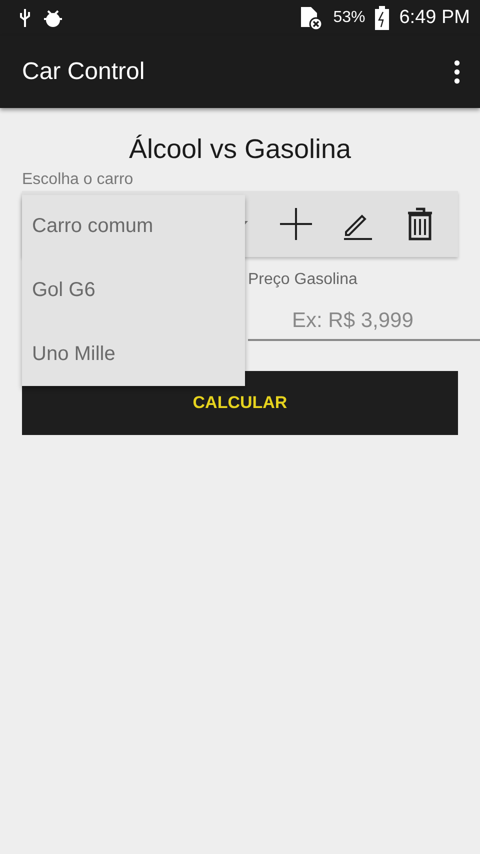  I want to click on app-title: Car Control, so click(84, 72).